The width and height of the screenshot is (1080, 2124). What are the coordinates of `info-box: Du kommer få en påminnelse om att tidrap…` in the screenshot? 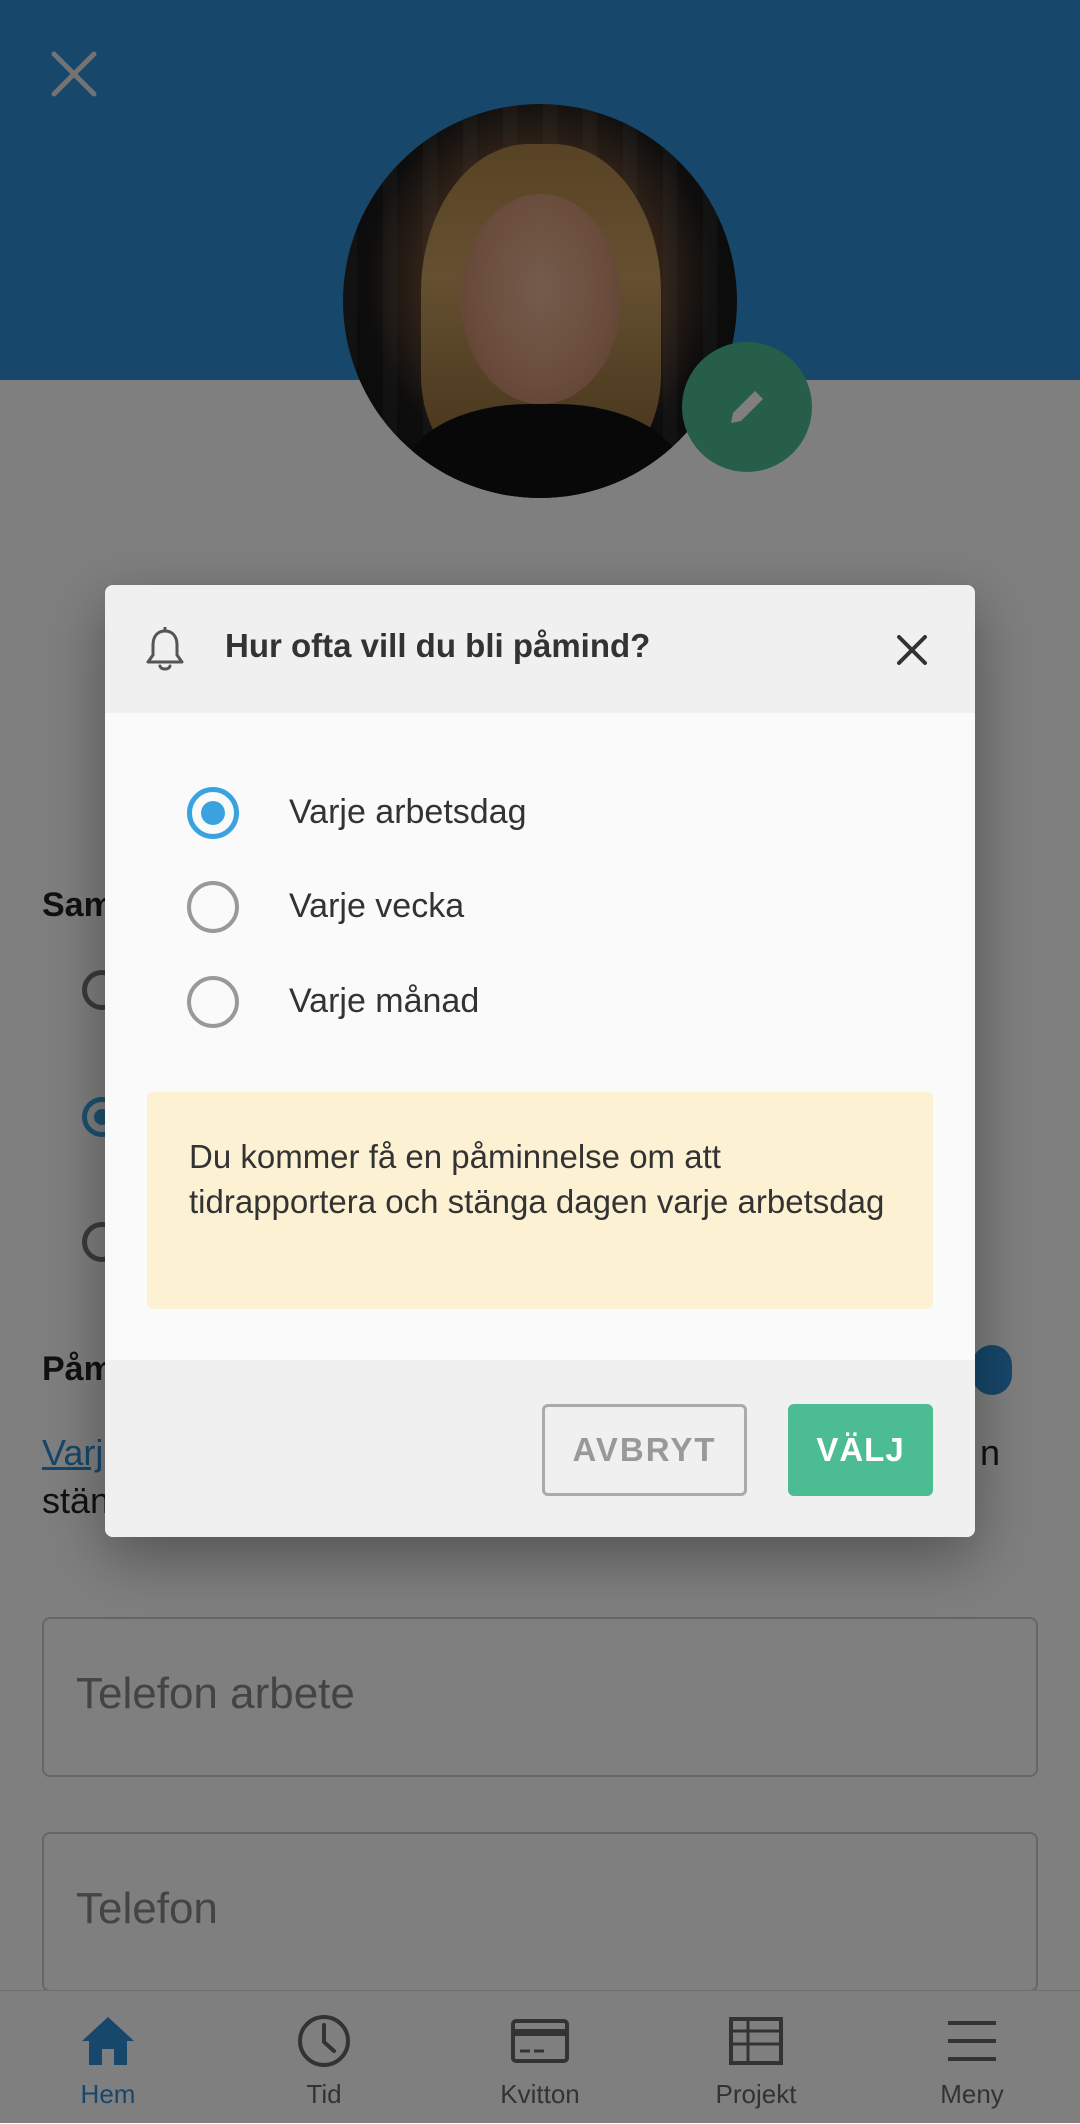 It's located at (540, 1200).